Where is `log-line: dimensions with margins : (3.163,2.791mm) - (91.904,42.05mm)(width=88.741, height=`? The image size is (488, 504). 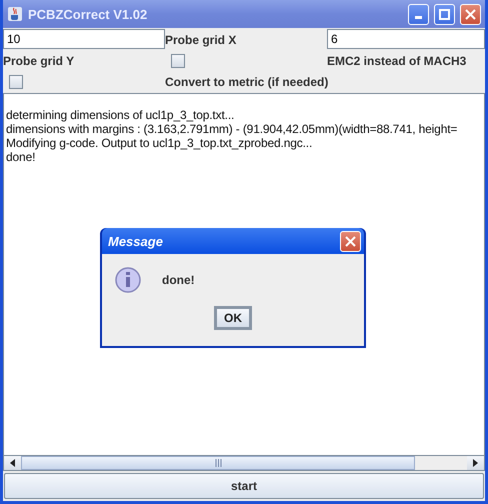 log-line: dimensions with margins : (3.163,2.791mm) - (91.904,42.05mm)(width=88.741, height= is located at coordinates (232, 129).